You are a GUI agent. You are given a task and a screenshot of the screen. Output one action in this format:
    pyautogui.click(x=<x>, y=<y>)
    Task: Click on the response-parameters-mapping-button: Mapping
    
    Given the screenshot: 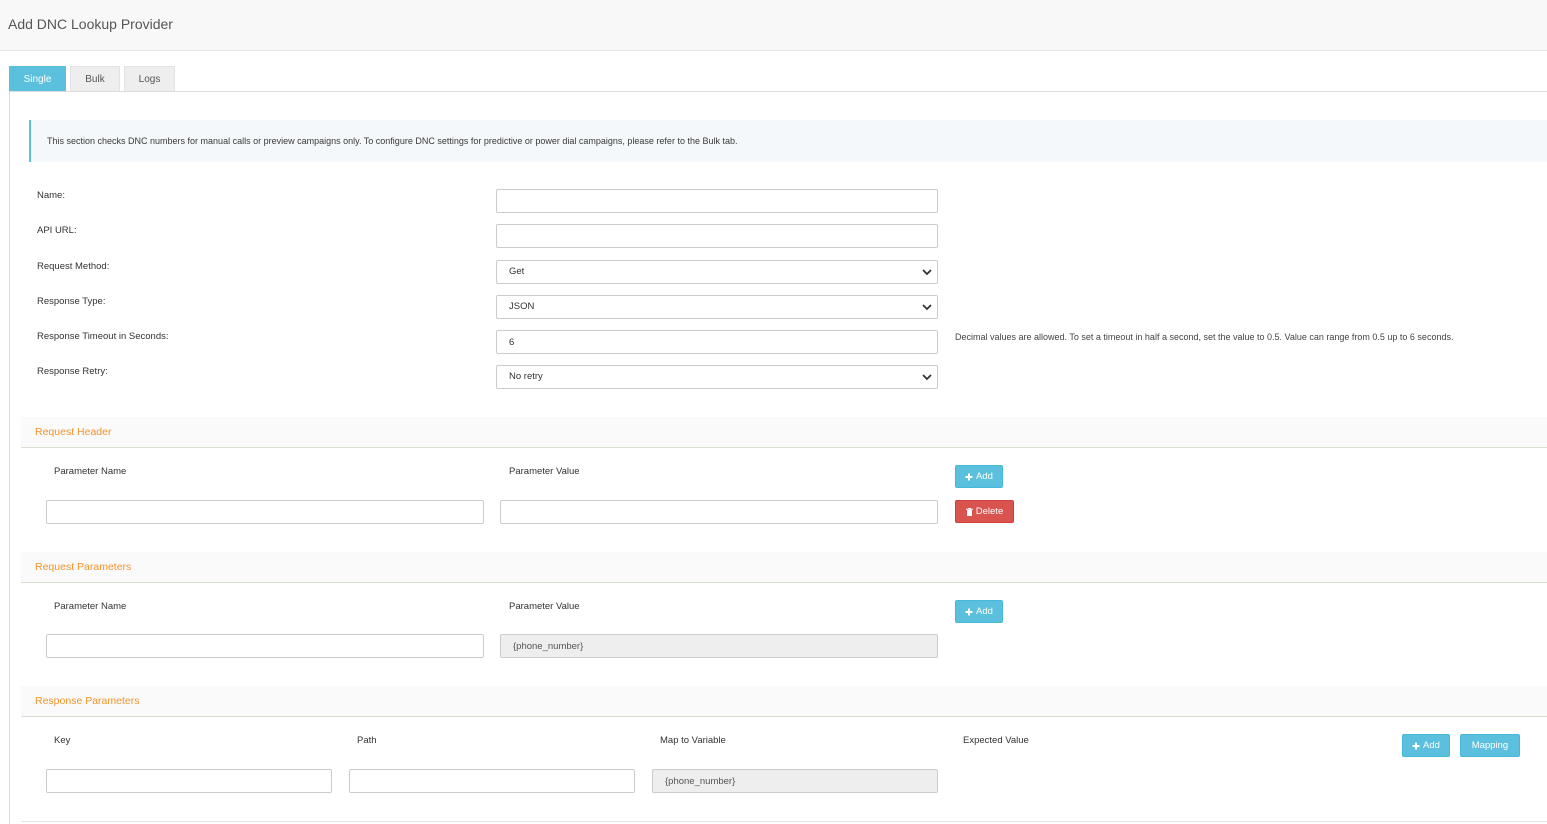 What is the action you would take?
    pyautogui.click(x=1490, y=745)
    